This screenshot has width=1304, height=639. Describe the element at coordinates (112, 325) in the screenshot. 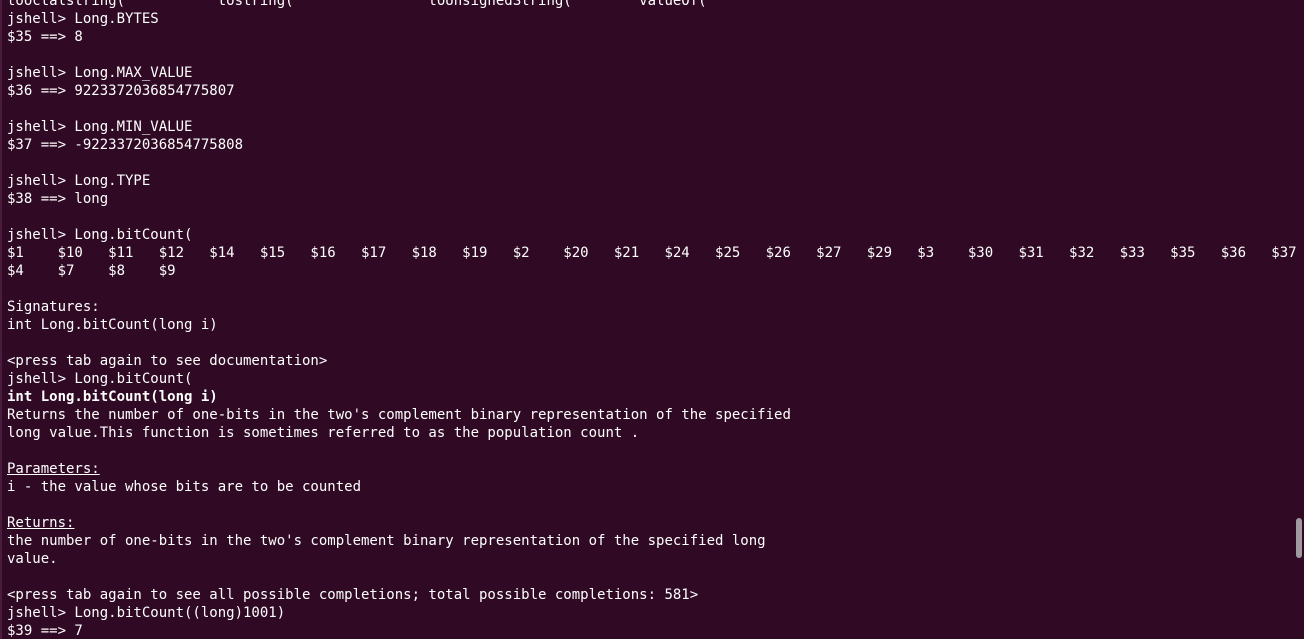

I see `signature-text: int Long.bitCount(long i)` at that location.